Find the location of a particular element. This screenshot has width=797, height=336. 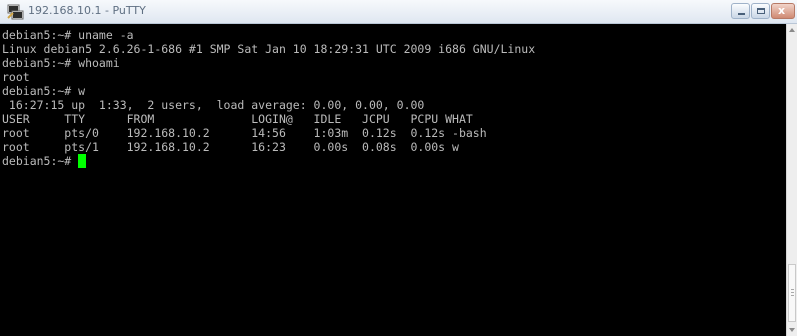

close-icon: x is located at coordinates (782, 10).